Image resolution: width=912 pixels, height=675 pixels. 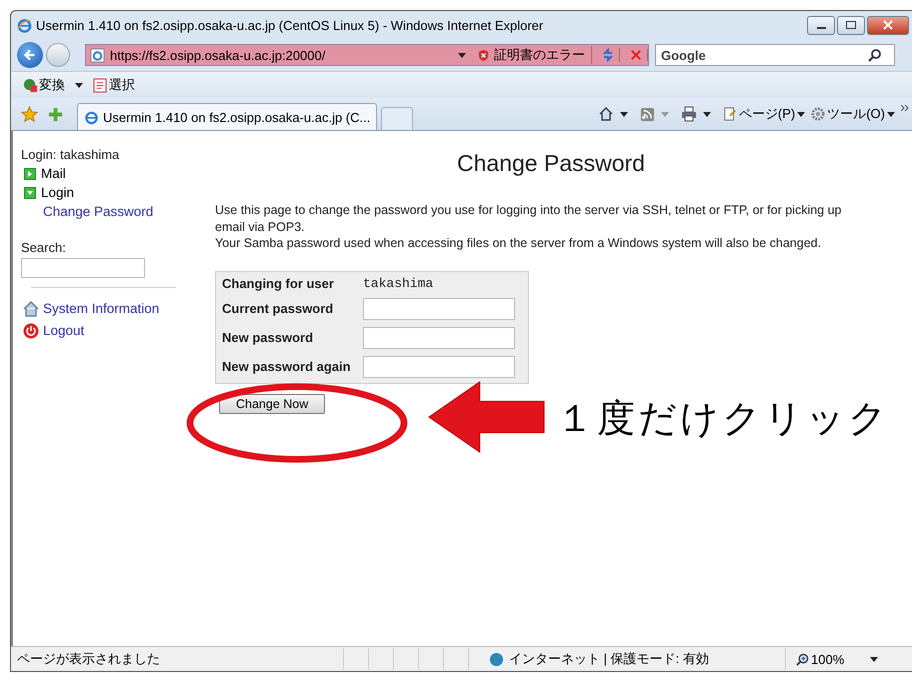 I want to click on page-menu-button: ページ(P), so click(x=764, y=114).